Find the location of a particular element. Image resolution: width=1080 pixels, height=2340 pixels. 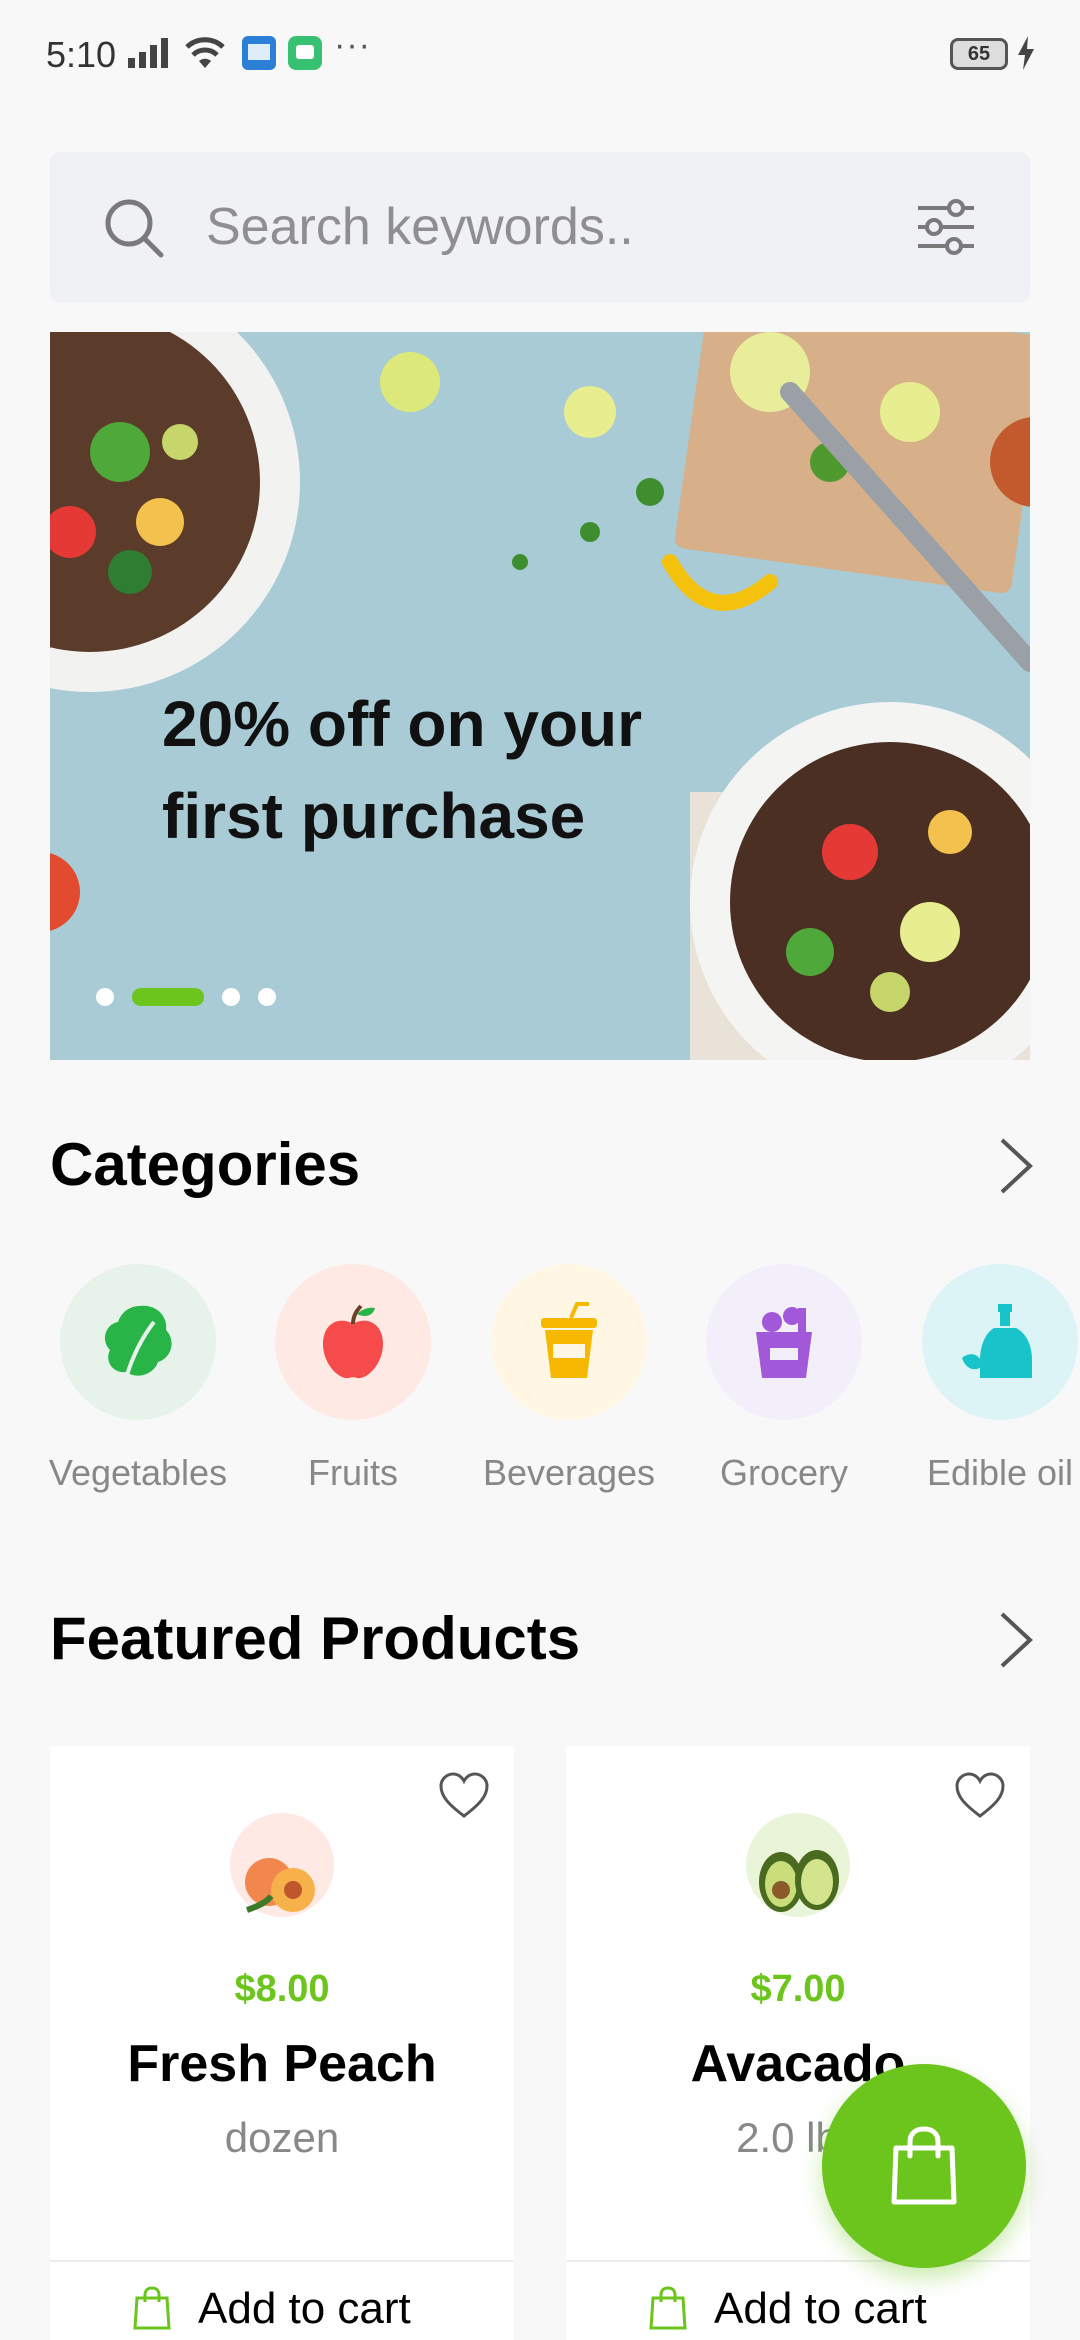

category-label: Beverages is located at coordinates (569, 1472).